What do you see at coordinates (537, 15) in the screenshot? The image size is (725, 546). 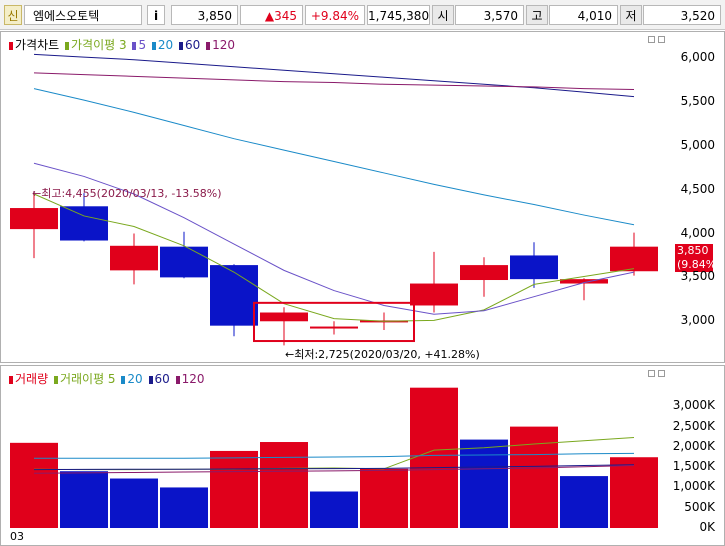 I see `high-label: 고` at bounding box center [537, 15].